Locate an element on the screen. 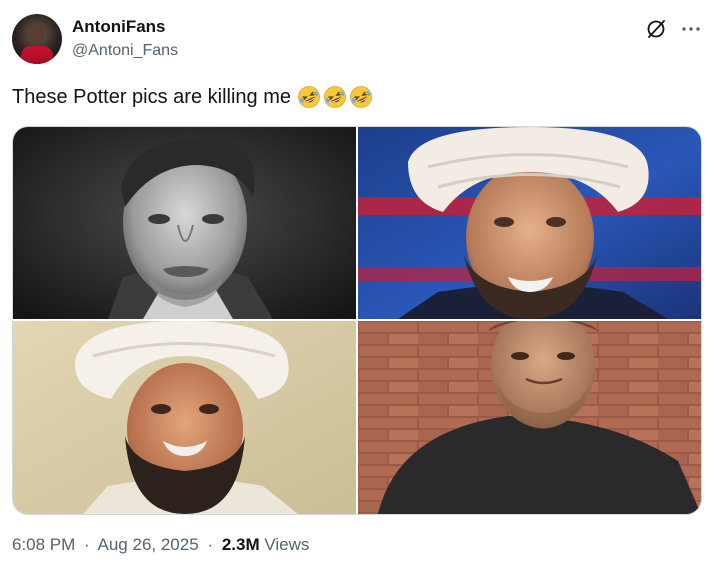  more-options-icon is located at coordinates (691, 29).